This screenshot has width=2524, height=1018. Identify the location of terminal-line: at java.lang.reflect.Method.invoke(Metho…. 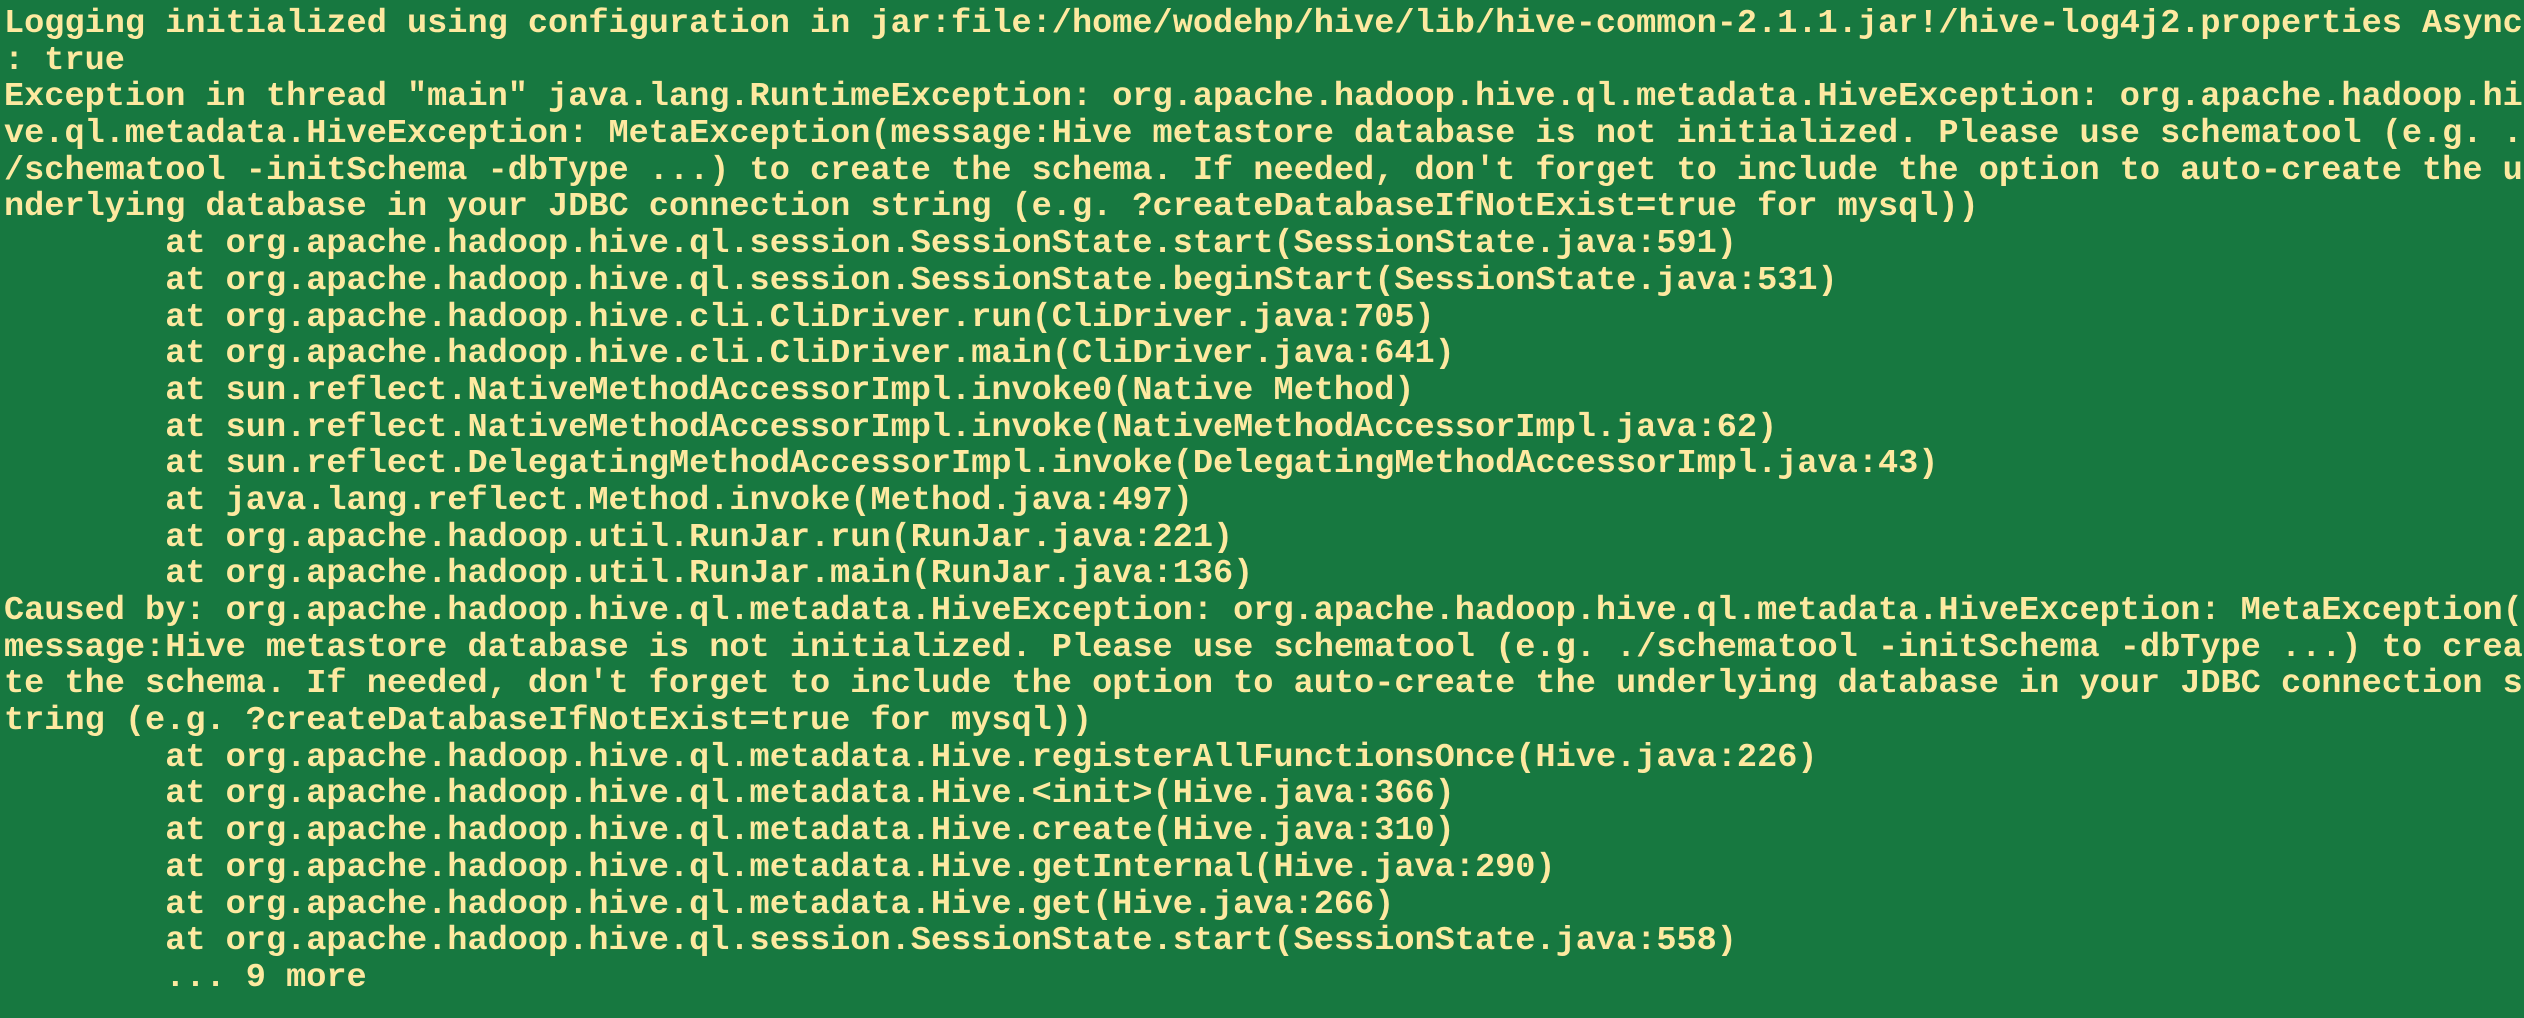
(598, 500).